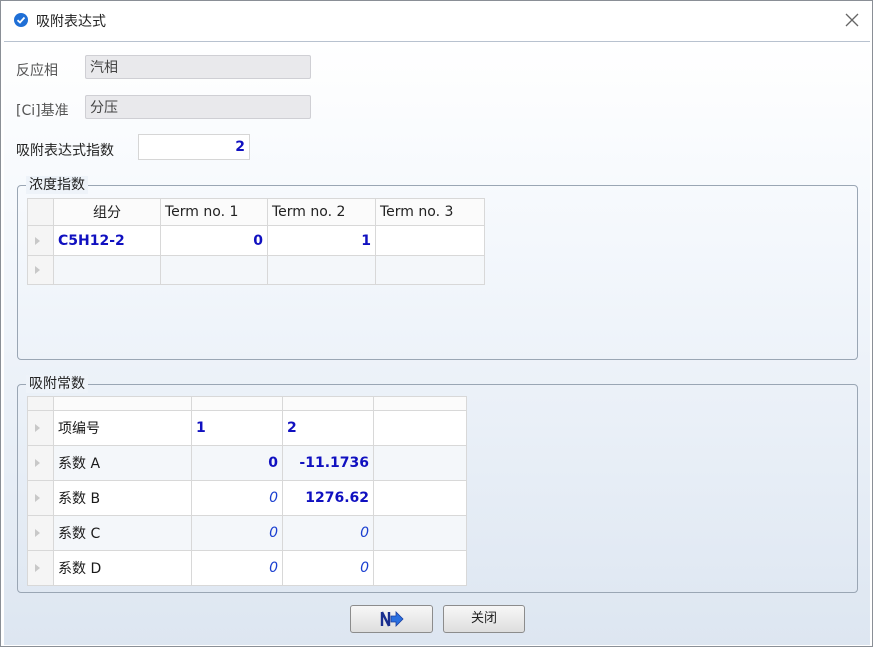 This screenshot has height=647, width=873. I want to click on table-row, so click(256, 270).